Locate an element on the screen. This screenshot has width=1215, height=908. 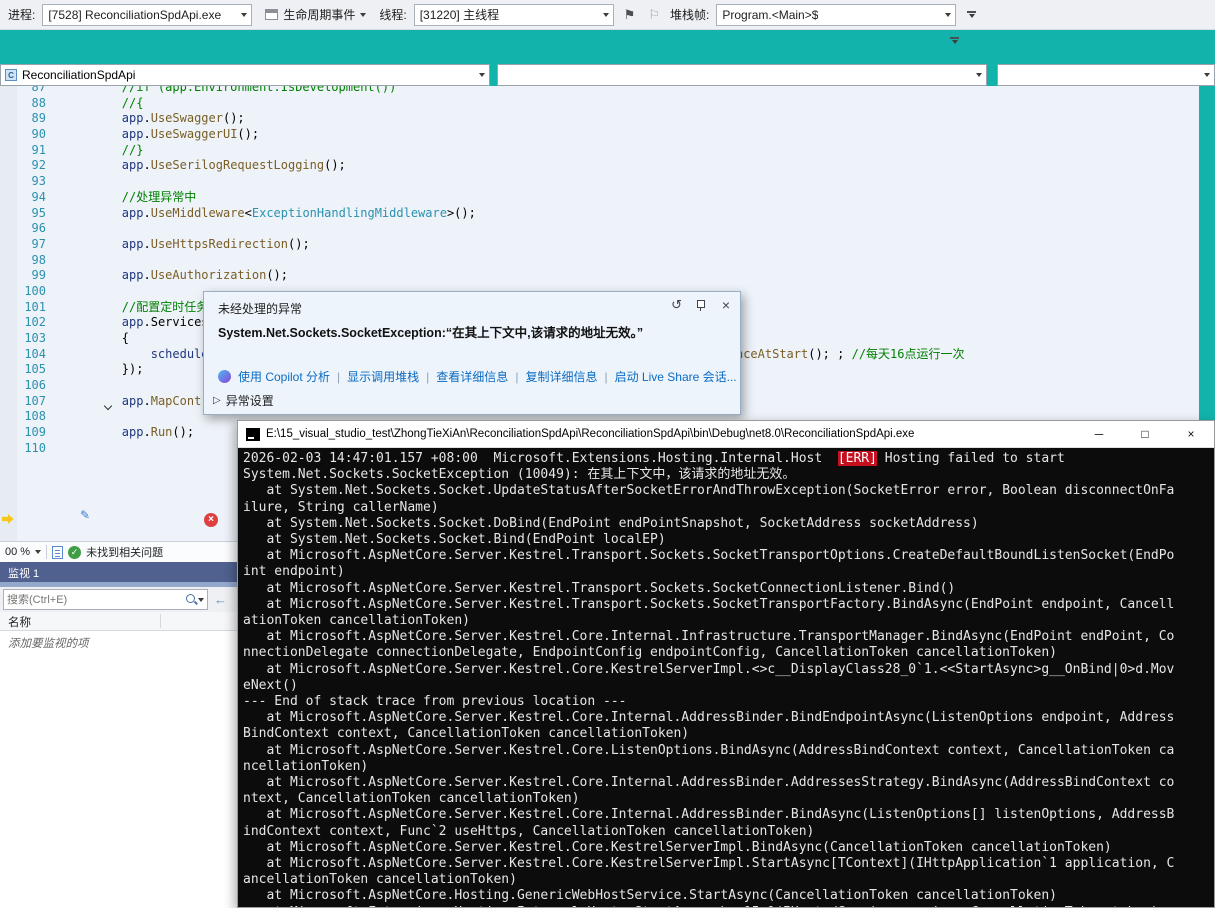
line-number: 104 is located at coordinates (35, 353).